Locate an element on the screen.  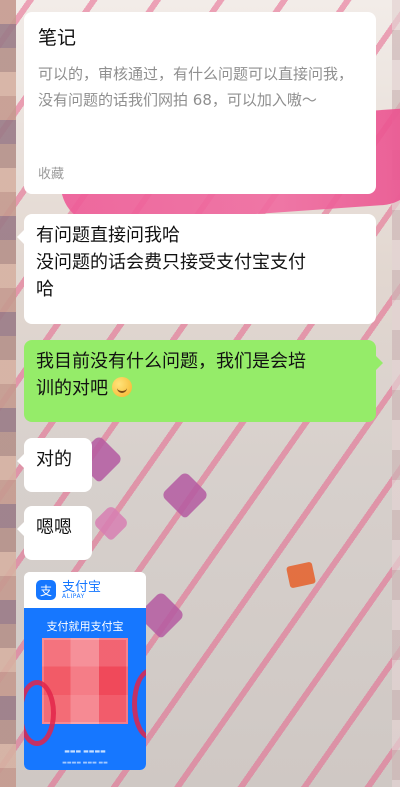
alipay-card-header: 支 支付宝 ALIPAY is located at coordinates (85, 590).